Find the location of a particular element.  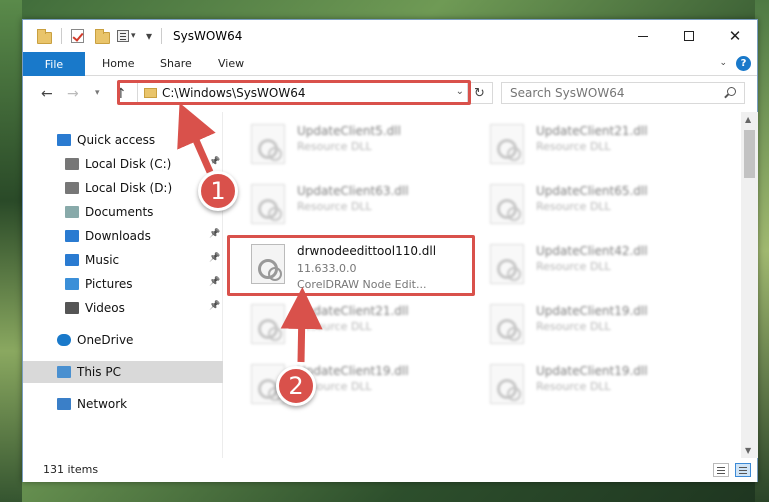

sidebar-item: Videos 📌 is located at coordinates (123, 308).